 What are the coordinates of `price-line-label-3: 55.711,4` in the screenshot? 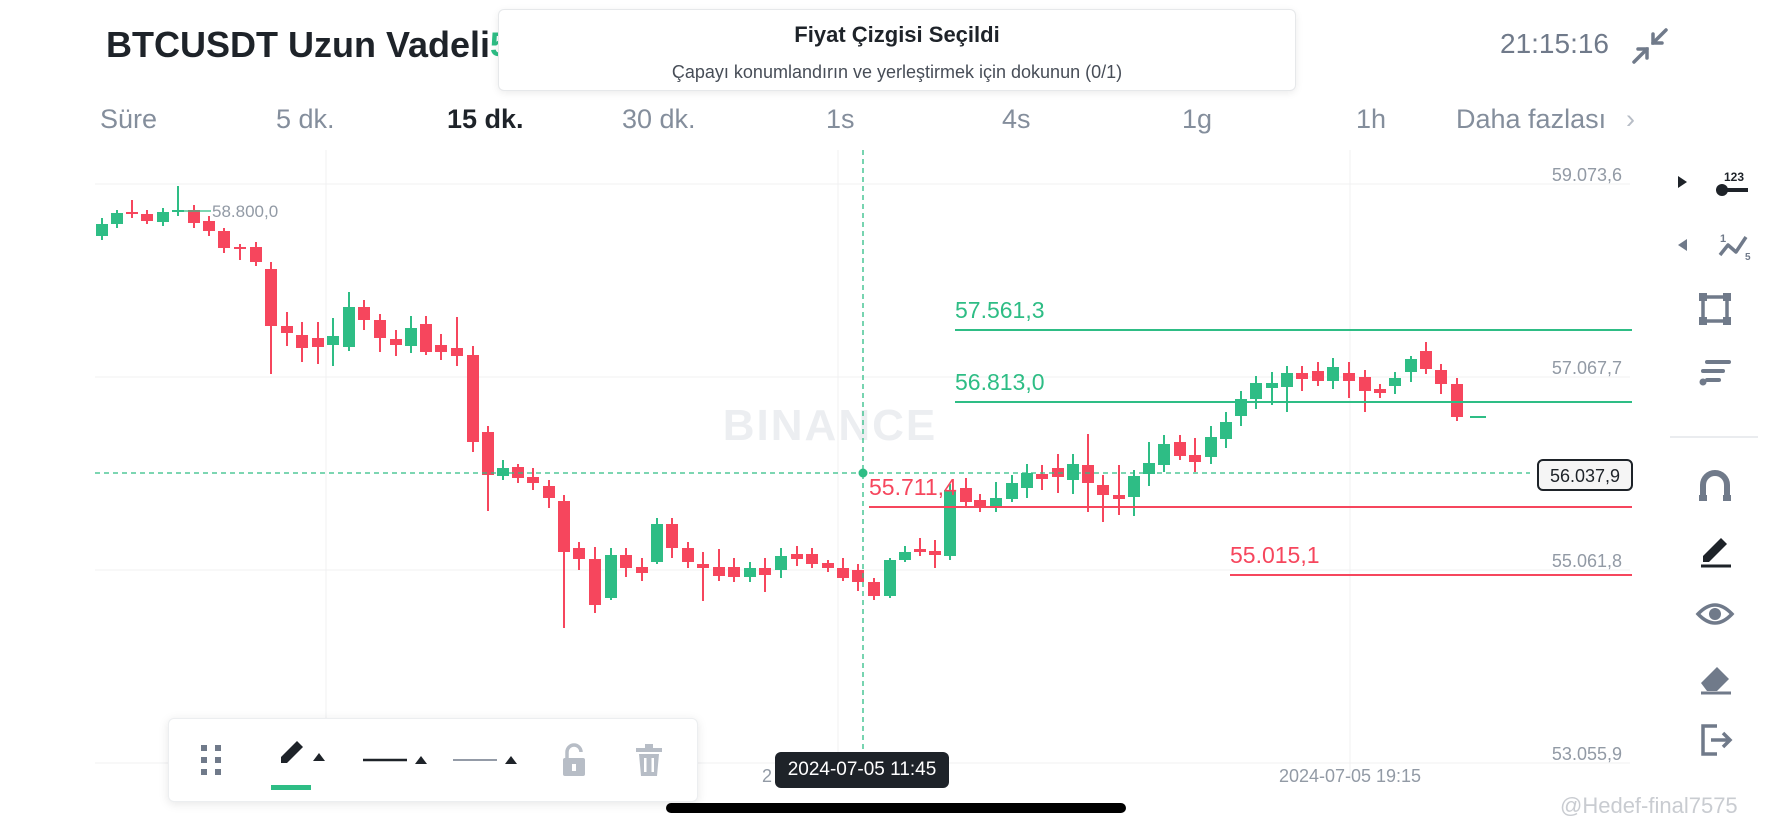 It's located at (913, 487).